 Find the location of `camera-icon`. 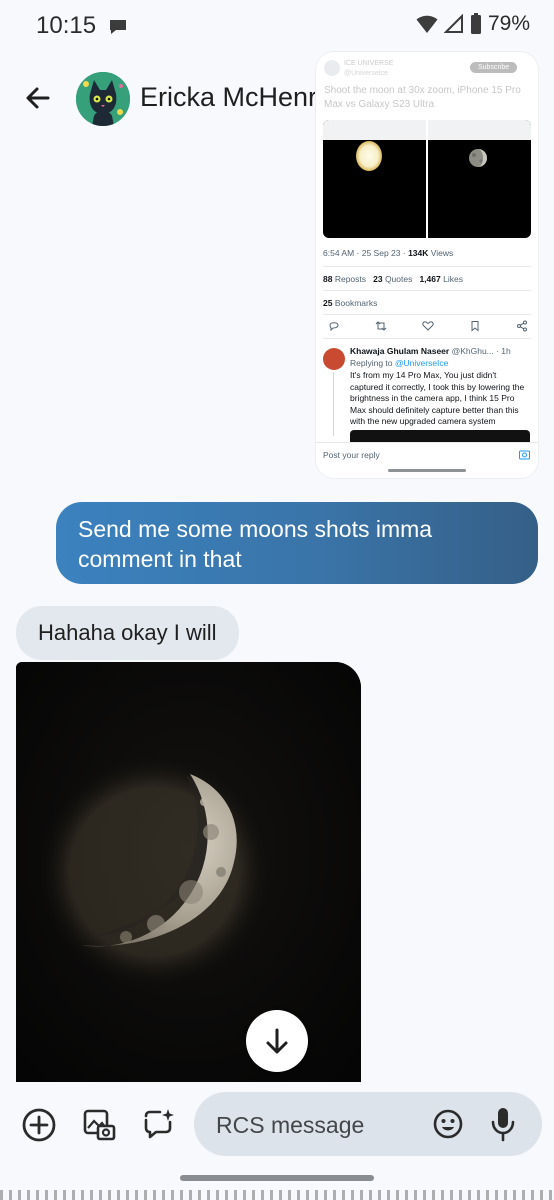

camera-icon is located at coordinates (524, 455).